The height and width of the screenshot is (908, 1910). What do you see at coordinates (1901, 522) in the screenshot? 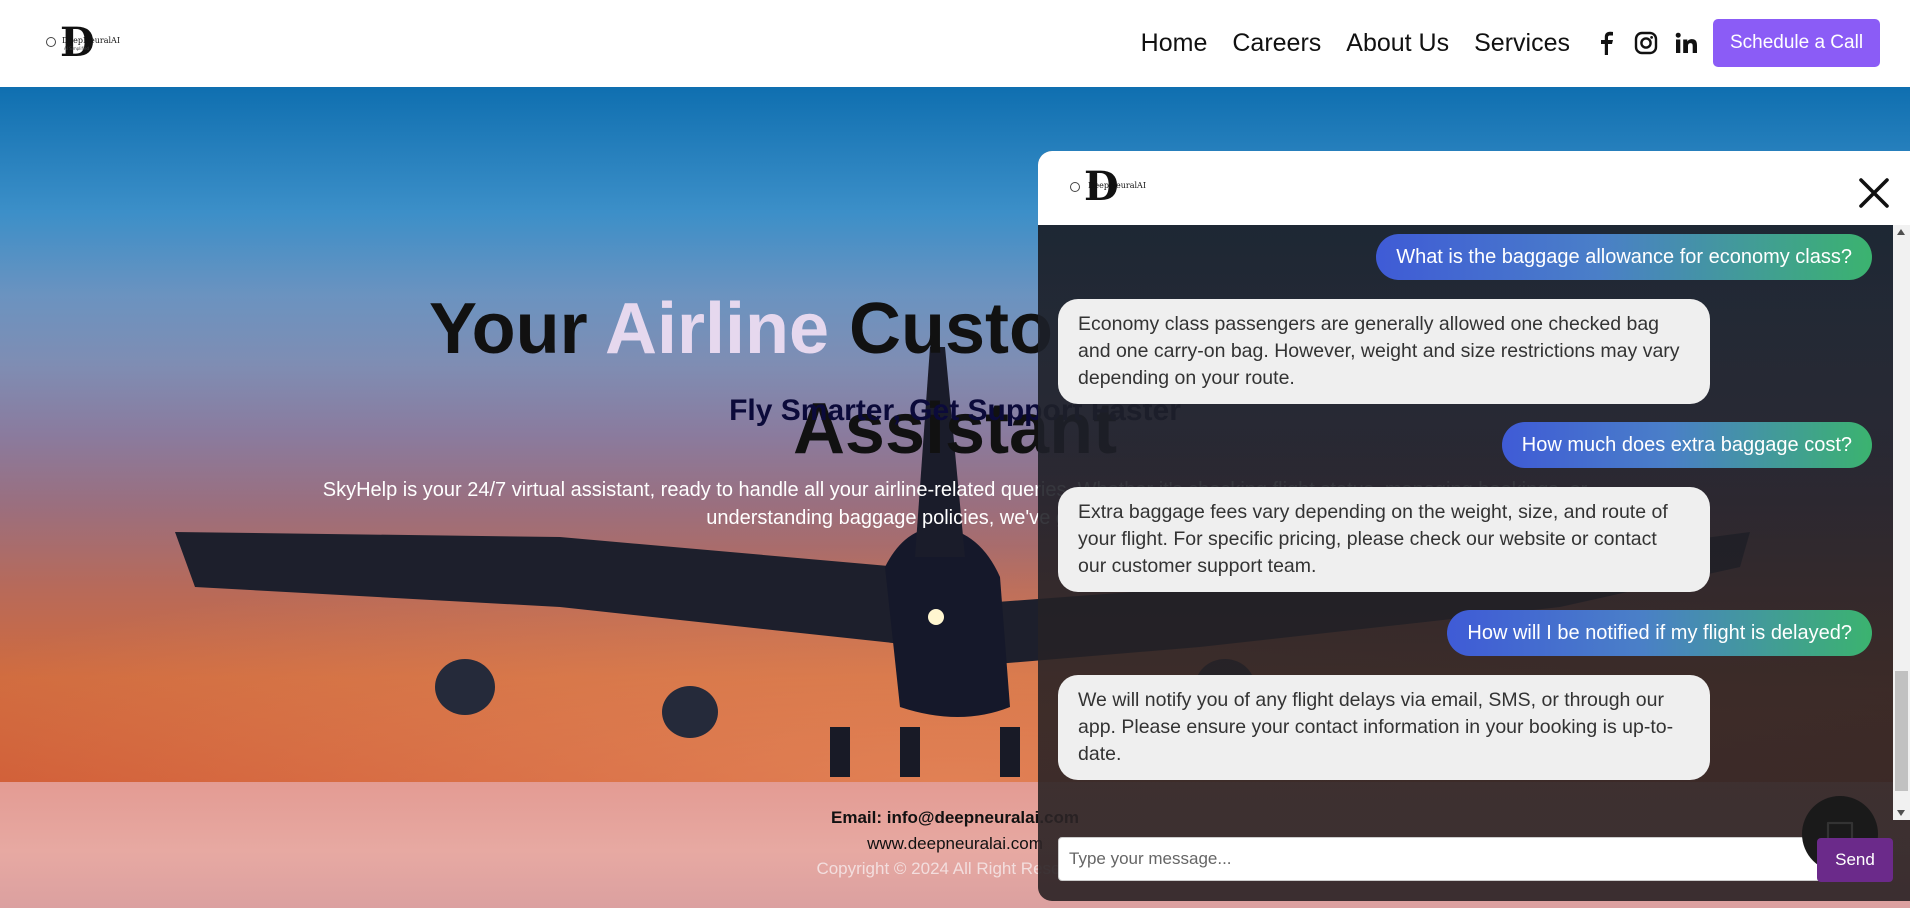
I see `chat-scrollbar` at bounding box center [1901, 522].